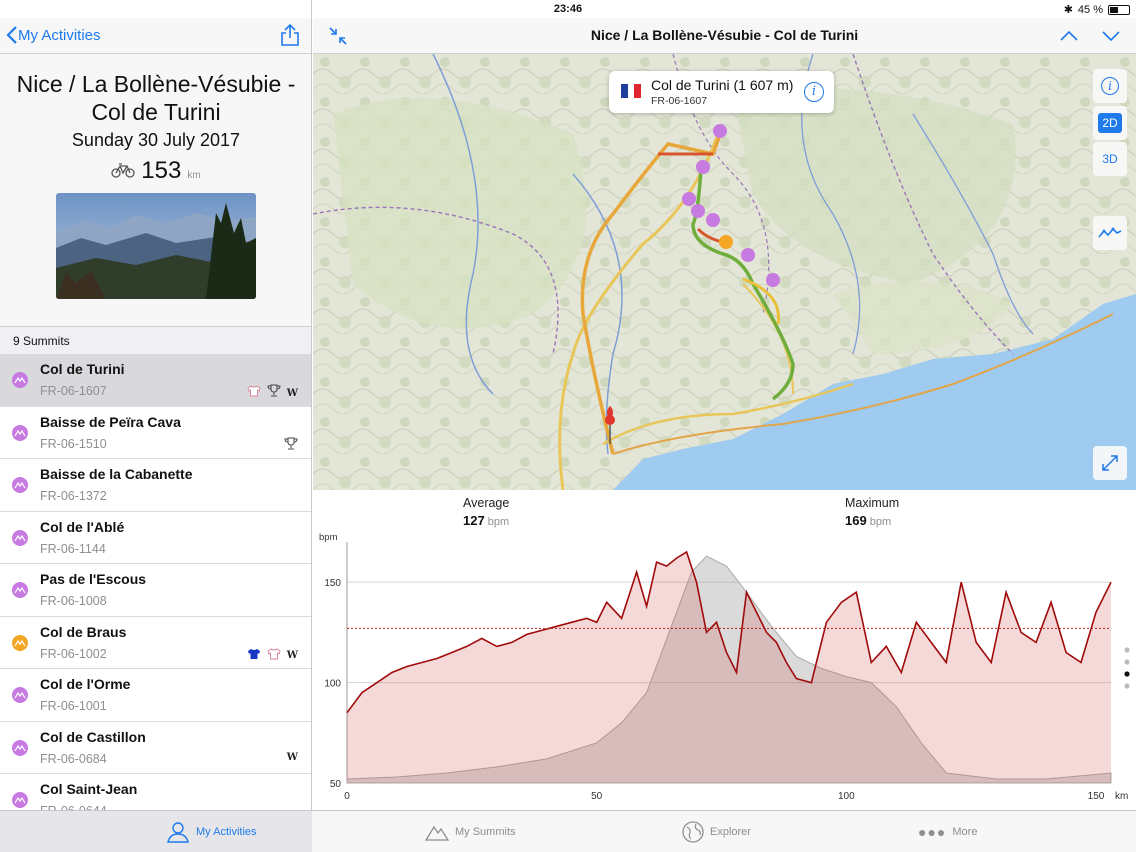 The height and width of the screenshot is (852, 1136). I want to click on summit-code: FR-06-1008, so click(73, 601).